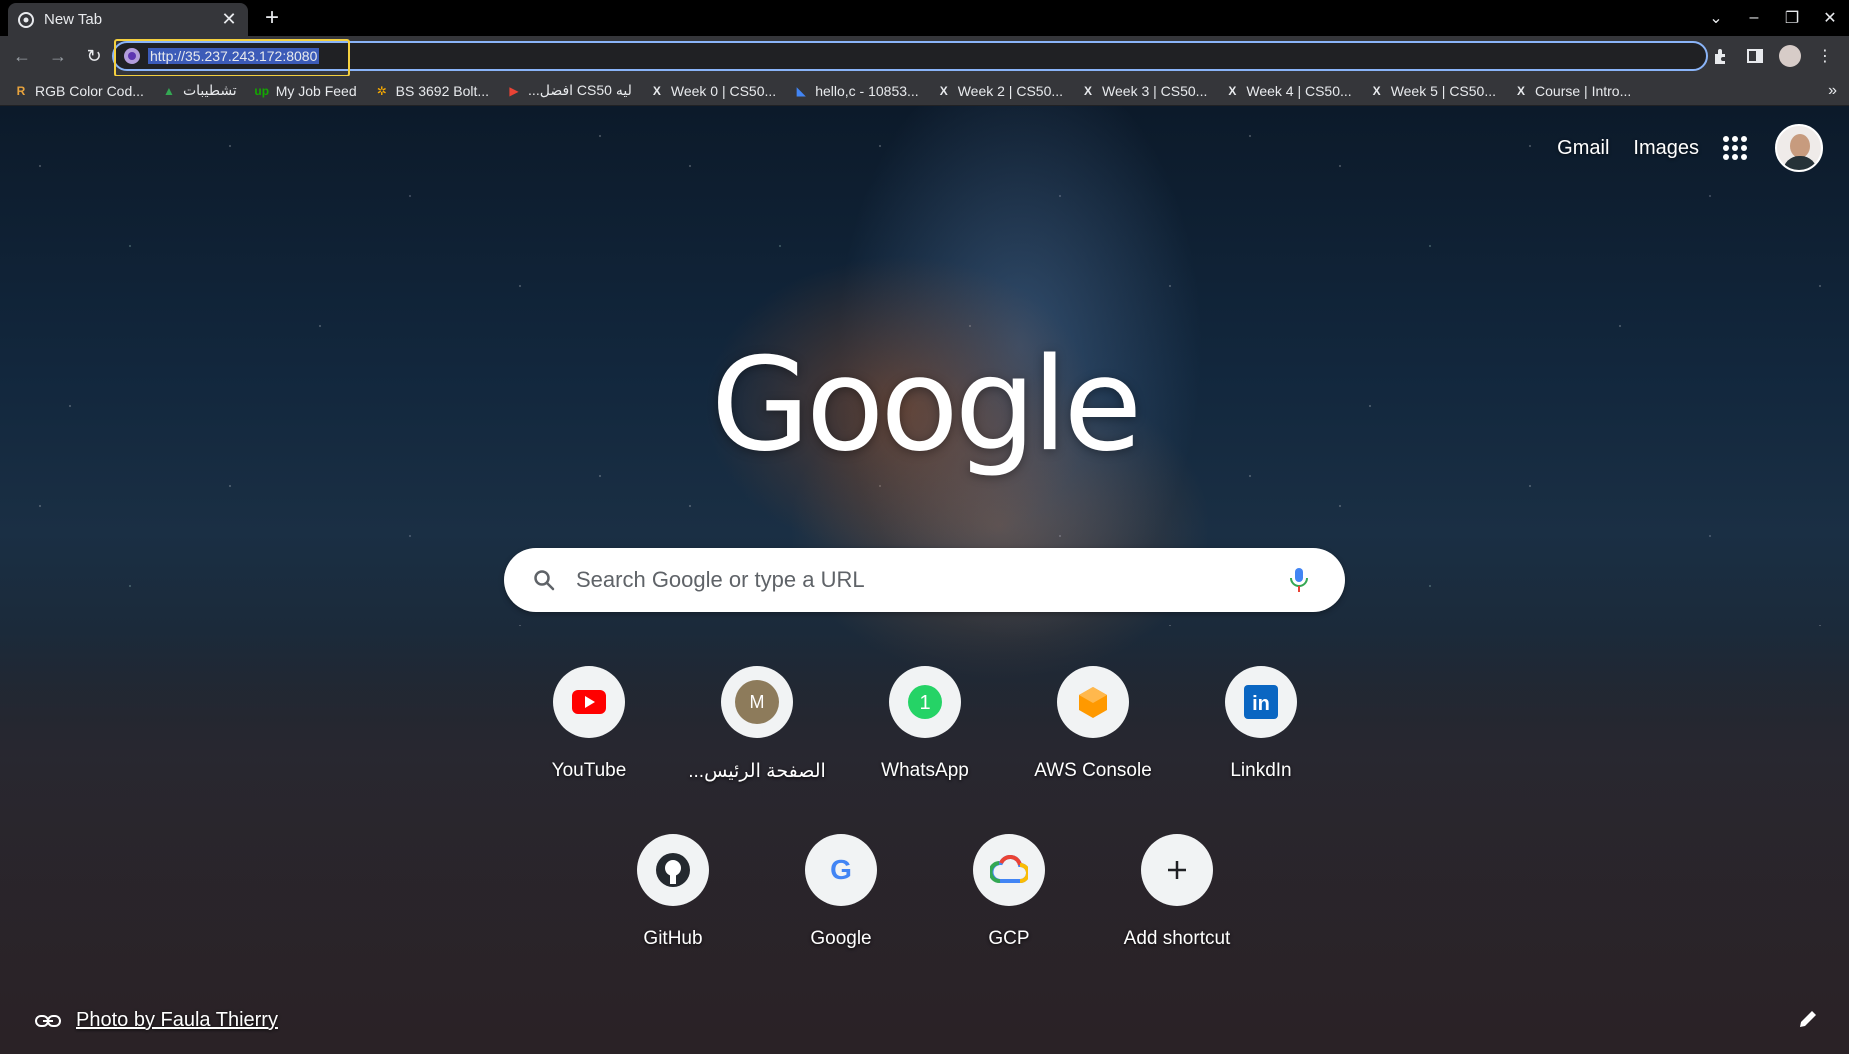 This screenshot has height=1054, width=1849. Describe the element at coordinates (1721, 56) in the screenshot. I see `extensions-icon` at that location.